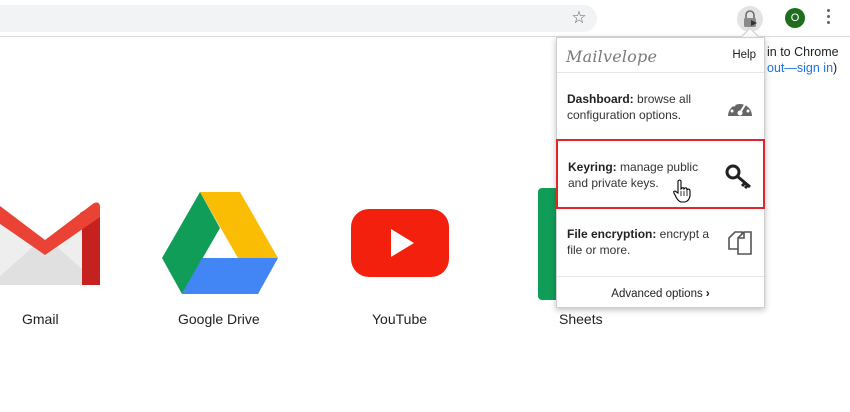  I want to click on hand-cursor-icon, so click(682, 191).